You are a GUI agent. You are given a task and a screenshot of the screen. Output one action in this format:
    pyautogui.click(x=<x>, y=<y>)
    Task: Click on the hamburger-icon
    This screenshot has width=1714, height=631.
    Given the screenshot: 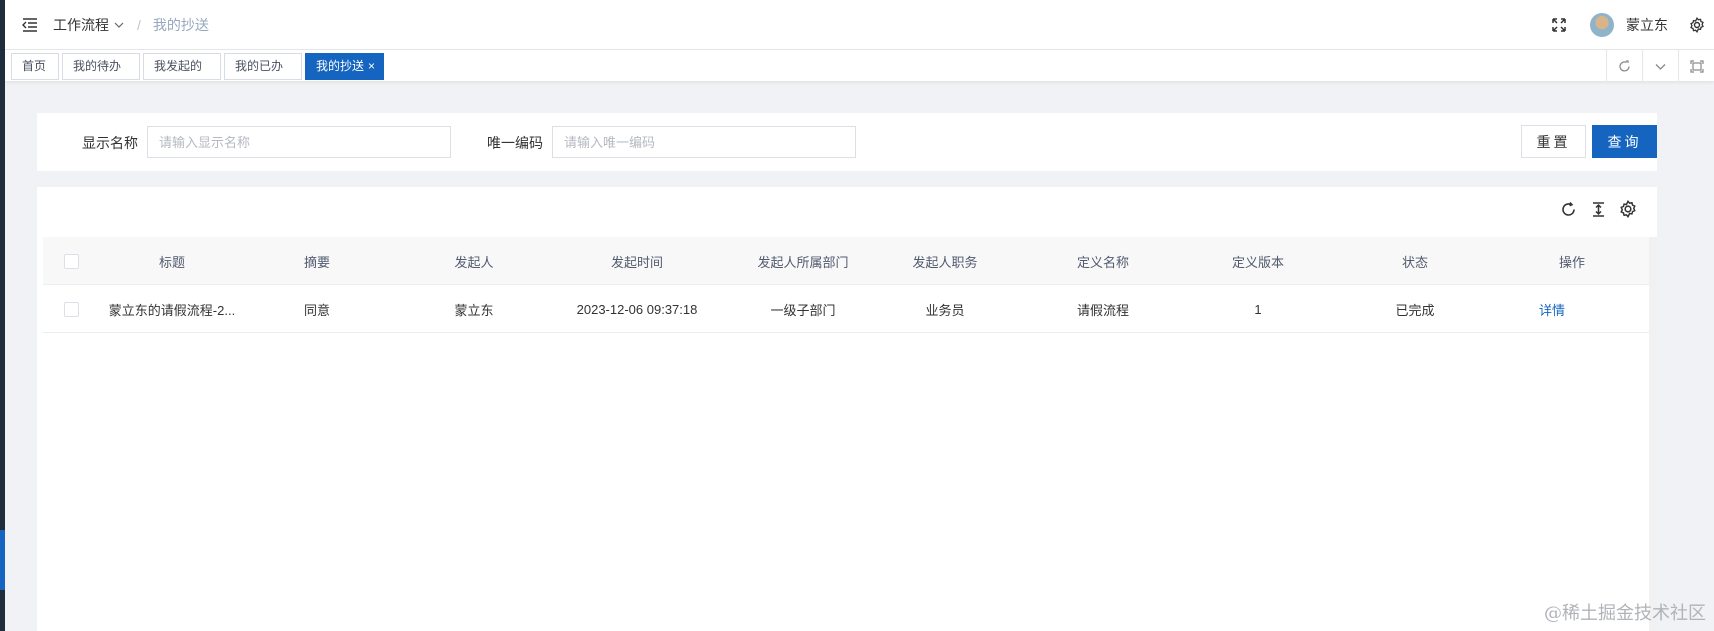 What is the action you would take?
    pyautogui.click(x=29, y=24)
    